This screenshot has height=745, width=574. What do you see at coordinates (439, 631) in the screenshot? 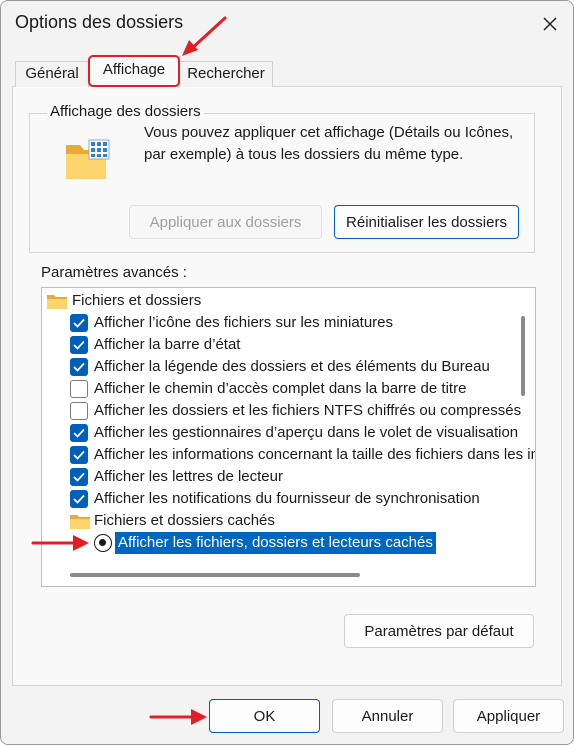
I see `restore-defaults-button: Paramètres par défaut` at bounding box center [439, 631].